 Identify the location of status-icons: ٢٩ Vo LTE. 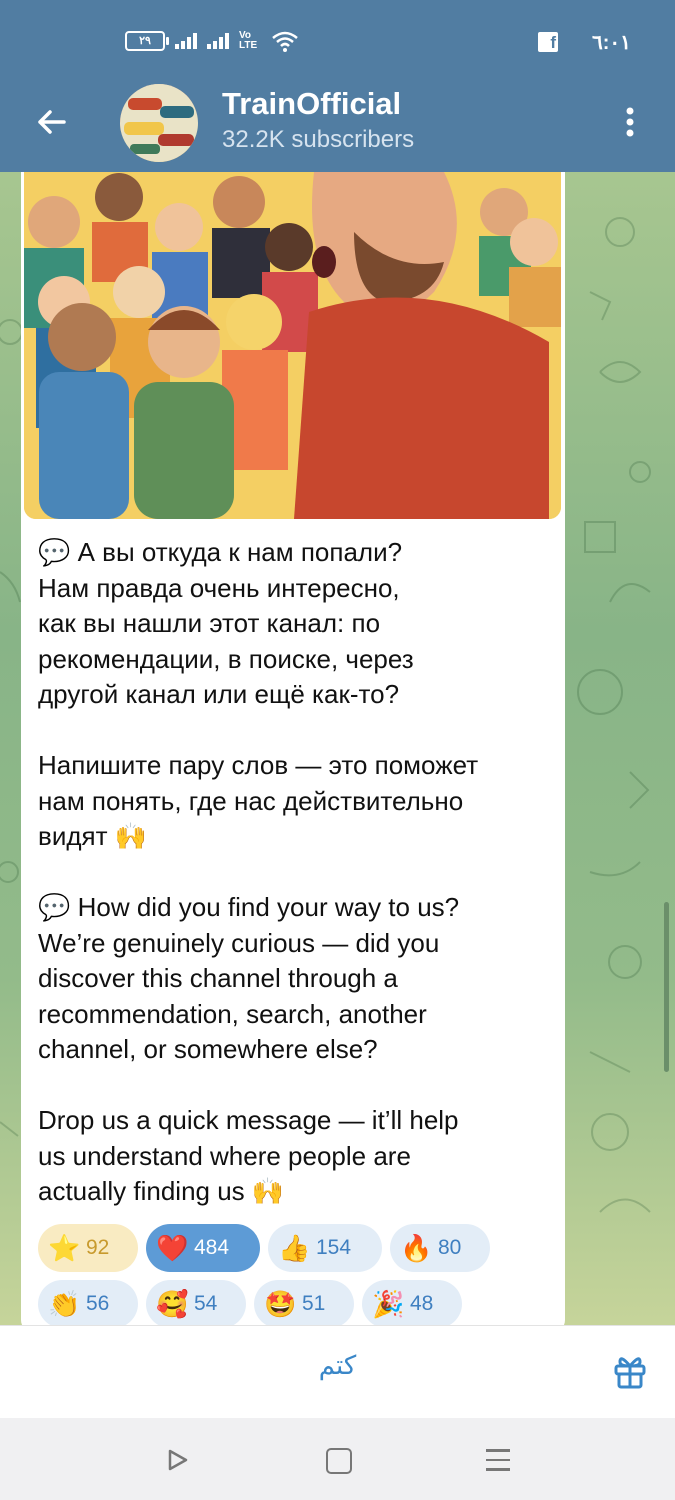
(212, 41).